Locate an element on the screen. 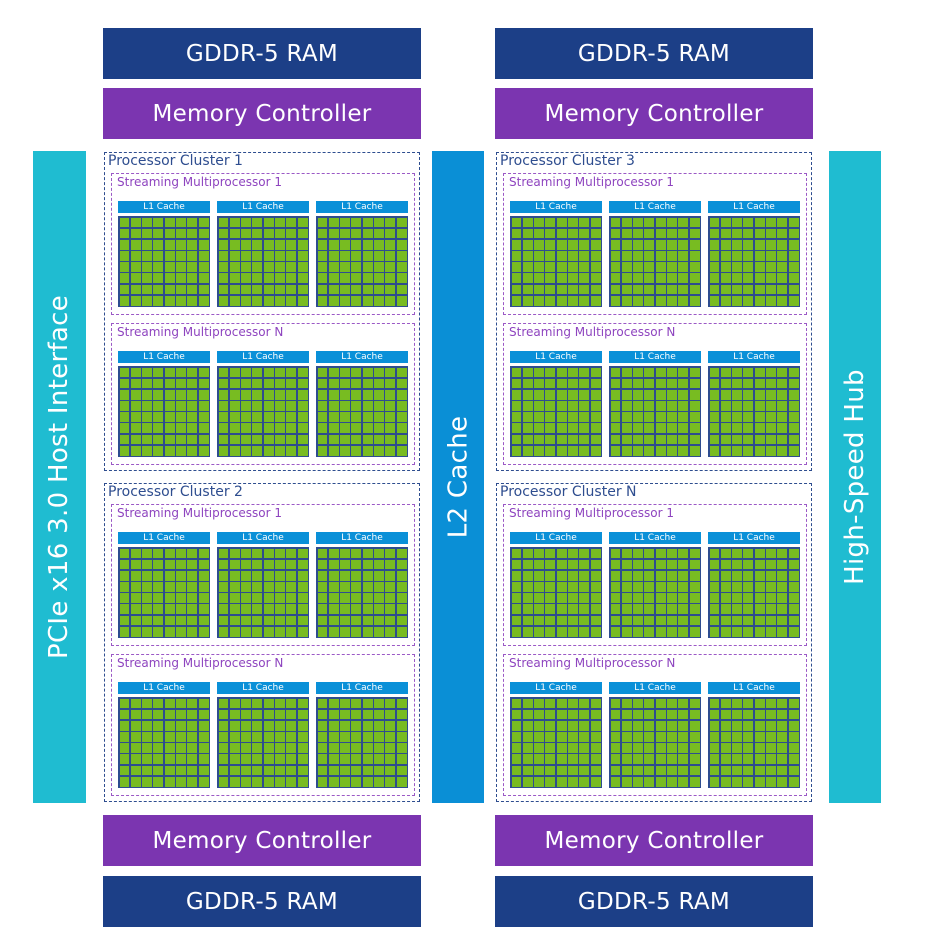  l1-cache: L1 Cache is located at coordinates (655, 538).